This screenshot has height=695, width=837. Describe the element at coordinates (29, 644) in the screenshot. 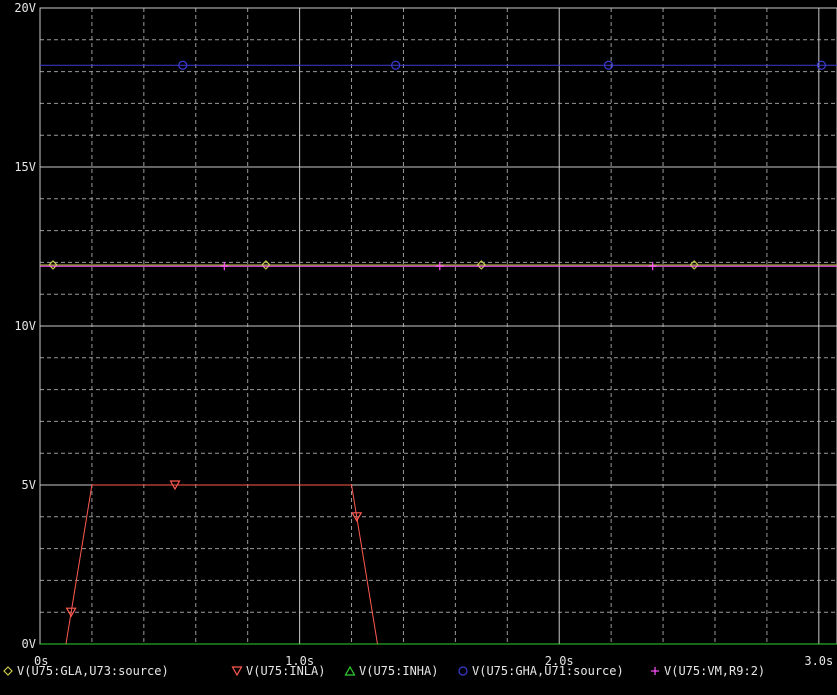

I see `y-tick-label: 0V` at that location.